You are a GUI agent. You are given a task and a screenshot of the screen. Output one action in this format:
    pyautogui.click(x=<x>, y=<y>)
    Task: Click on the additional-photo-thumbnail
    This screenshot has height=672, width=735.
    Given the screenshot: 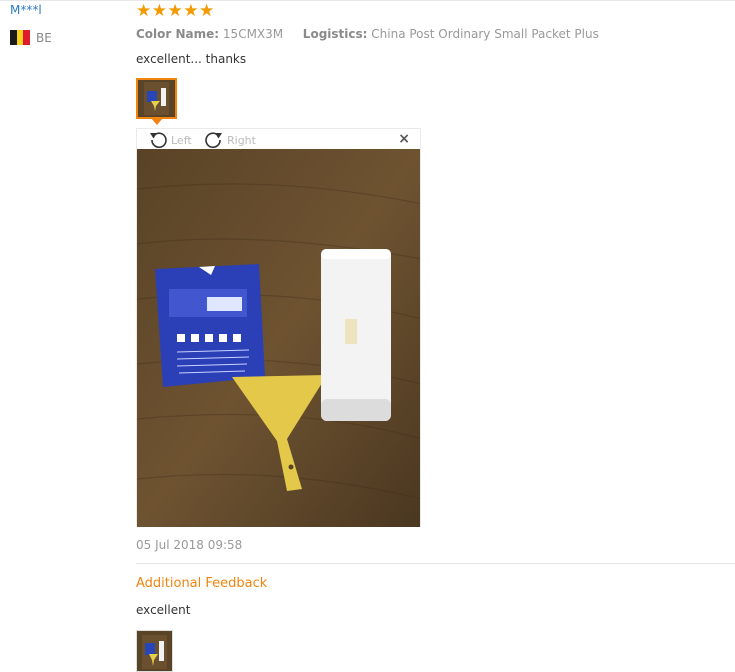 What is the action you would take?
    pyautogui.click(x=154, y=651)
    